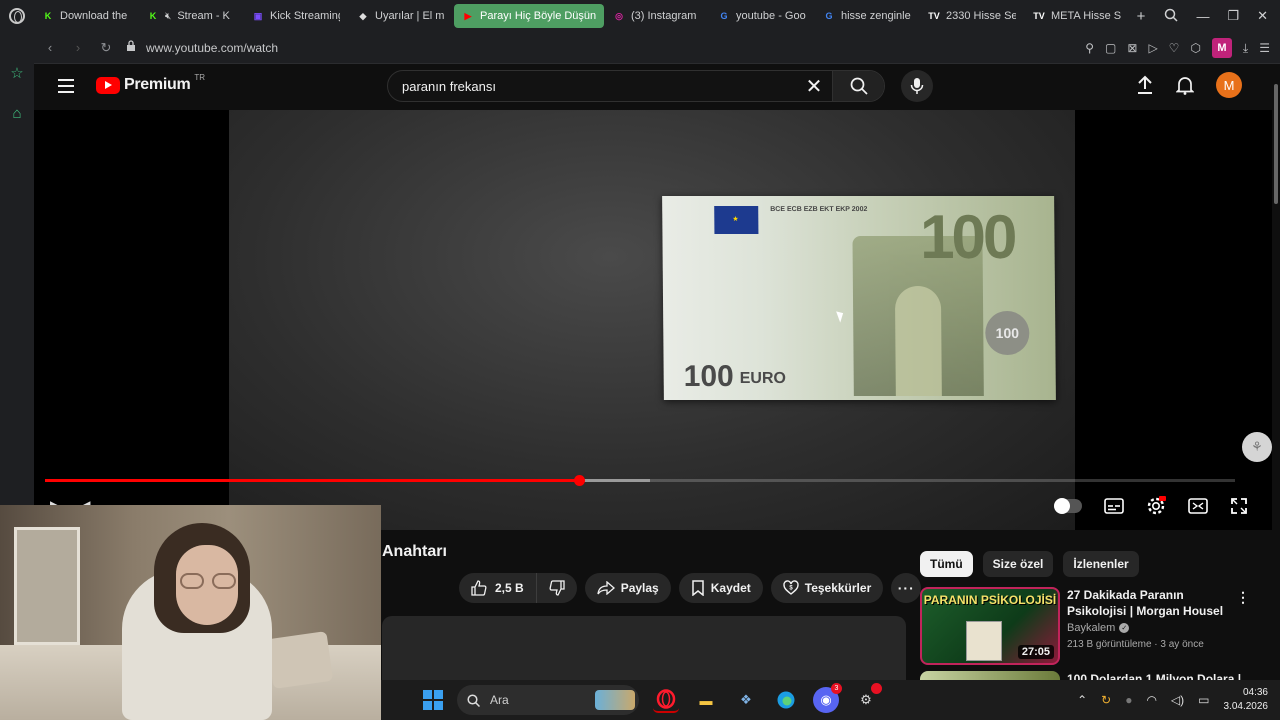  What do you see at coordinates (1082, 700) in the screenshot?
I see `tray-chevron-up-icon: ⌃` at bounding box center [1082, 700].